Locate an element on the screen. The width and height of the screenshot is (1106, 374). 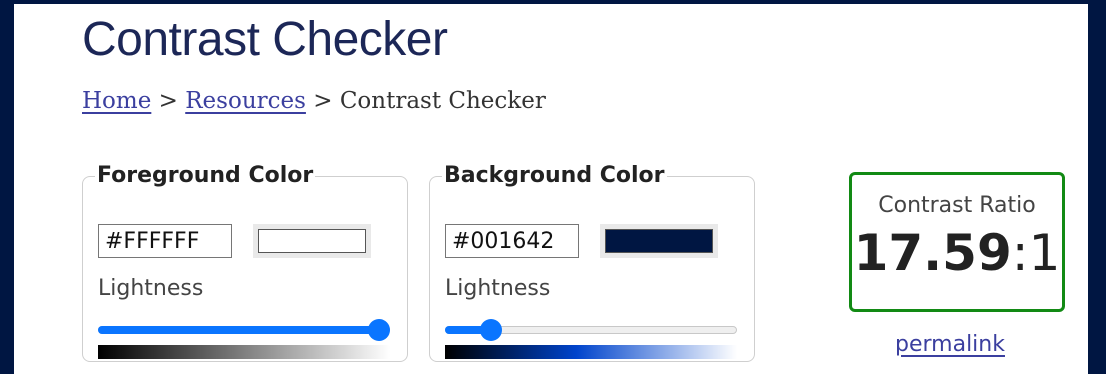
slider-fill is located at coordinates (238, 330).